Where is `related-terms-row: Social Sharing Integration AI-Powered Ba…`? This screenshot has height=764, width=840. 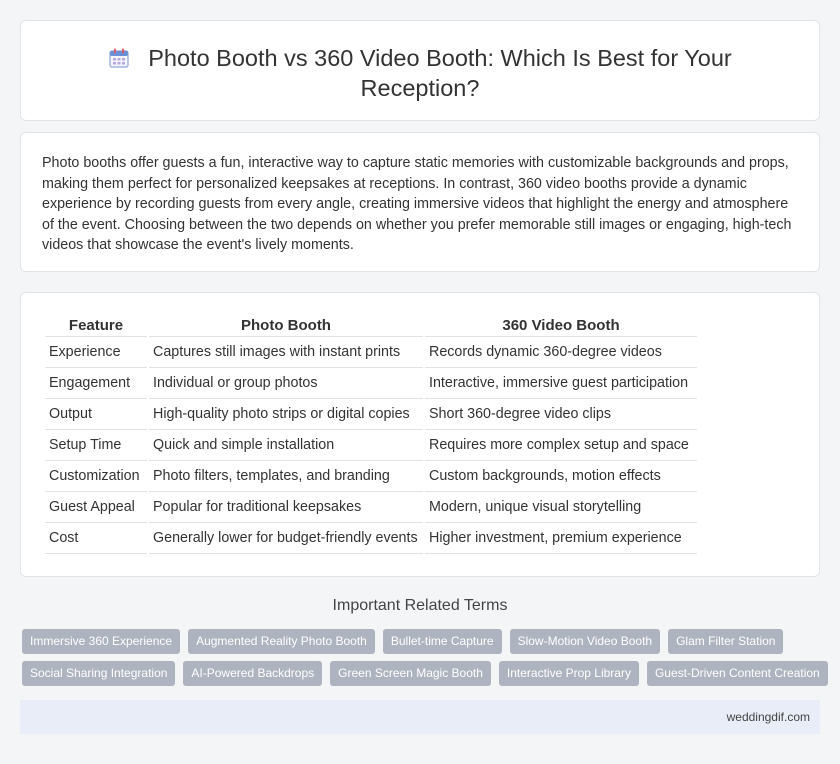 related-terms-row: Social Sharing Integration AI-Powered Ba… is located at coordinates (425, 673).